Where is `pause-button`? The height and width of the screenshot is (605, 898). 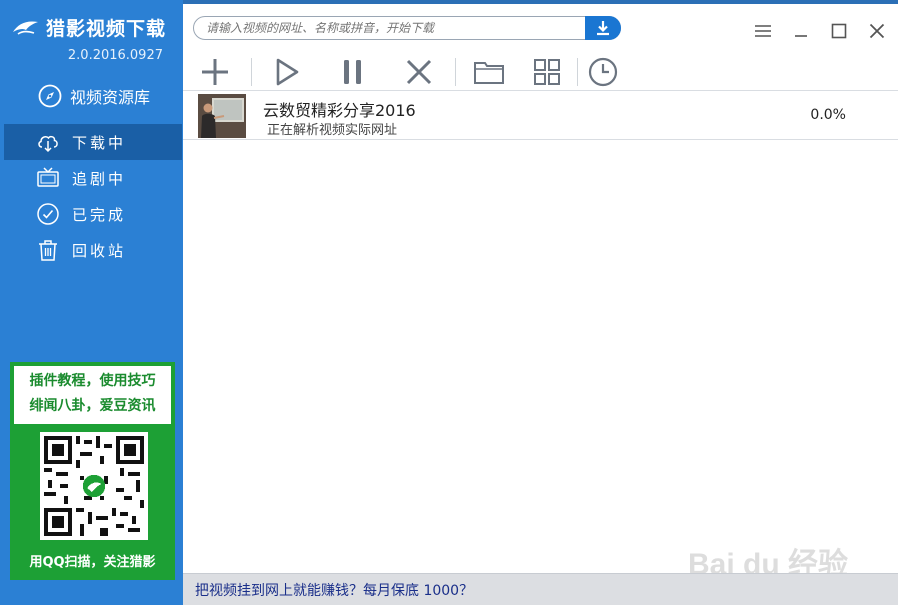 pause-button is located at coordinates (353, 72).